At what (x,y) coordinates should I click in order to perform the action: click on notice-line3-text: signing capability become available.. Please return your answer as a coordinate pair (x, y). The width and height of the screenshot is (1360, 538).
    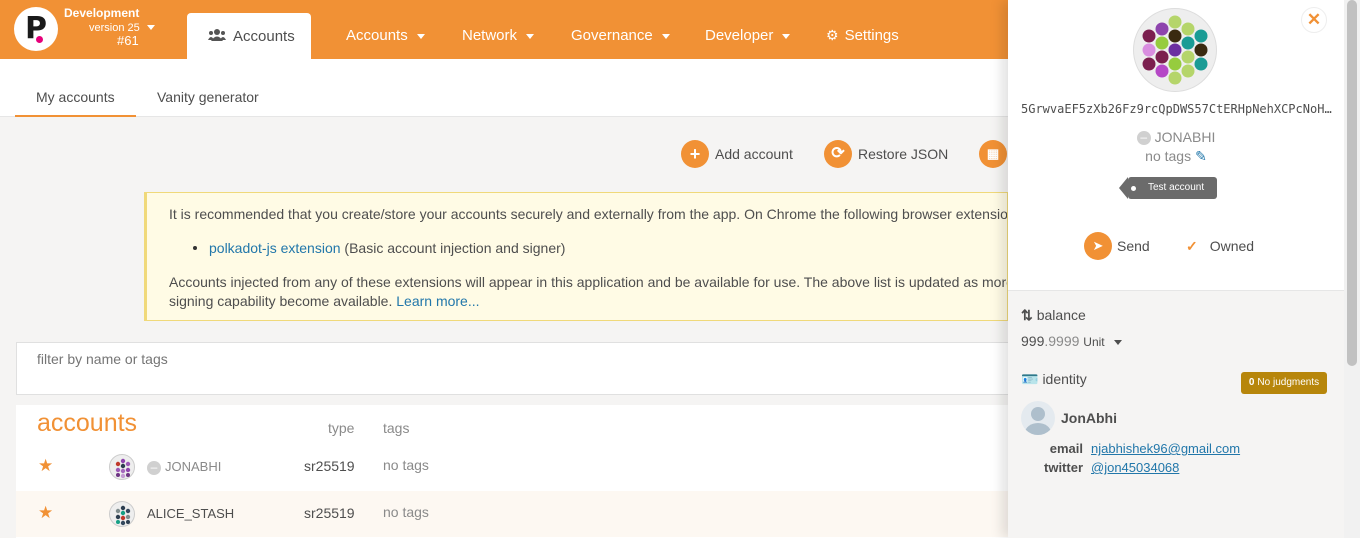
    Looking at the image, I should click on (283, 301).